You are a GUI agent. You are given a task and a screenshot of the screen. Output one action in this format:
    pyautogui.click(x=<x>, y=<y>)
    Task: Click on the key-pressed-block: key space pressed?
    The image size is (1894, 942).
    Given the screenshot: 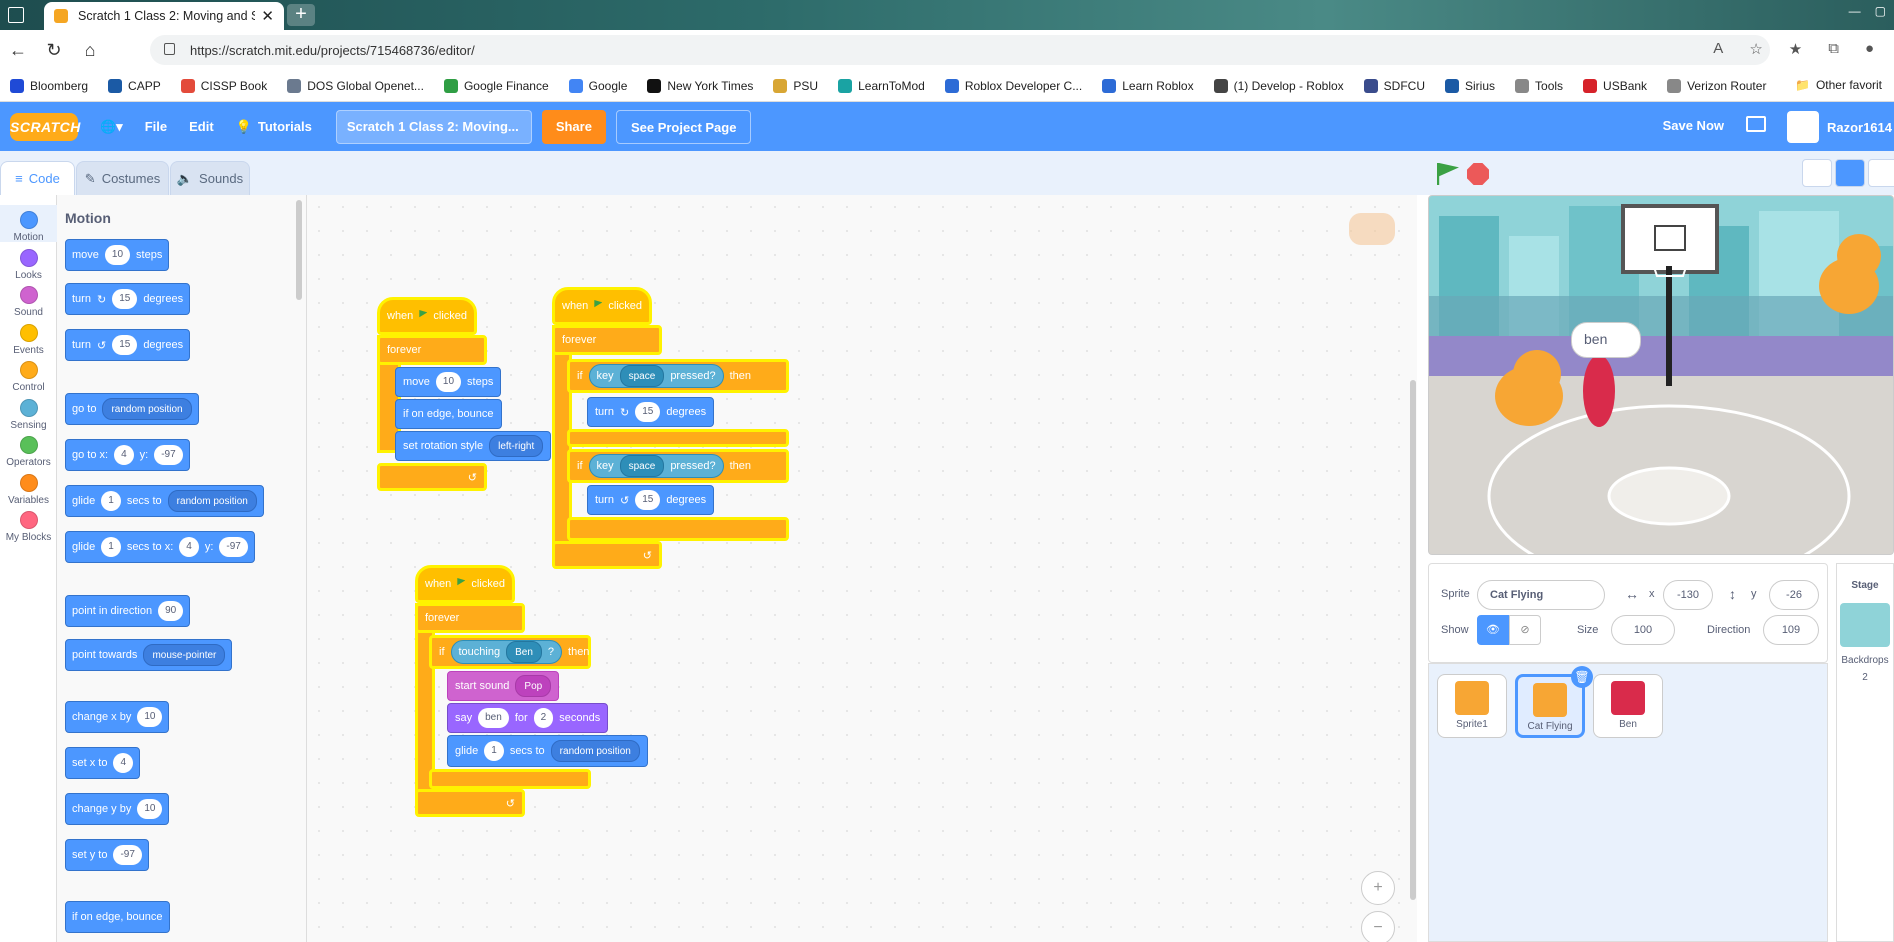 What is the action you would take?
    pyautogui.click(x=656, y=466)
    